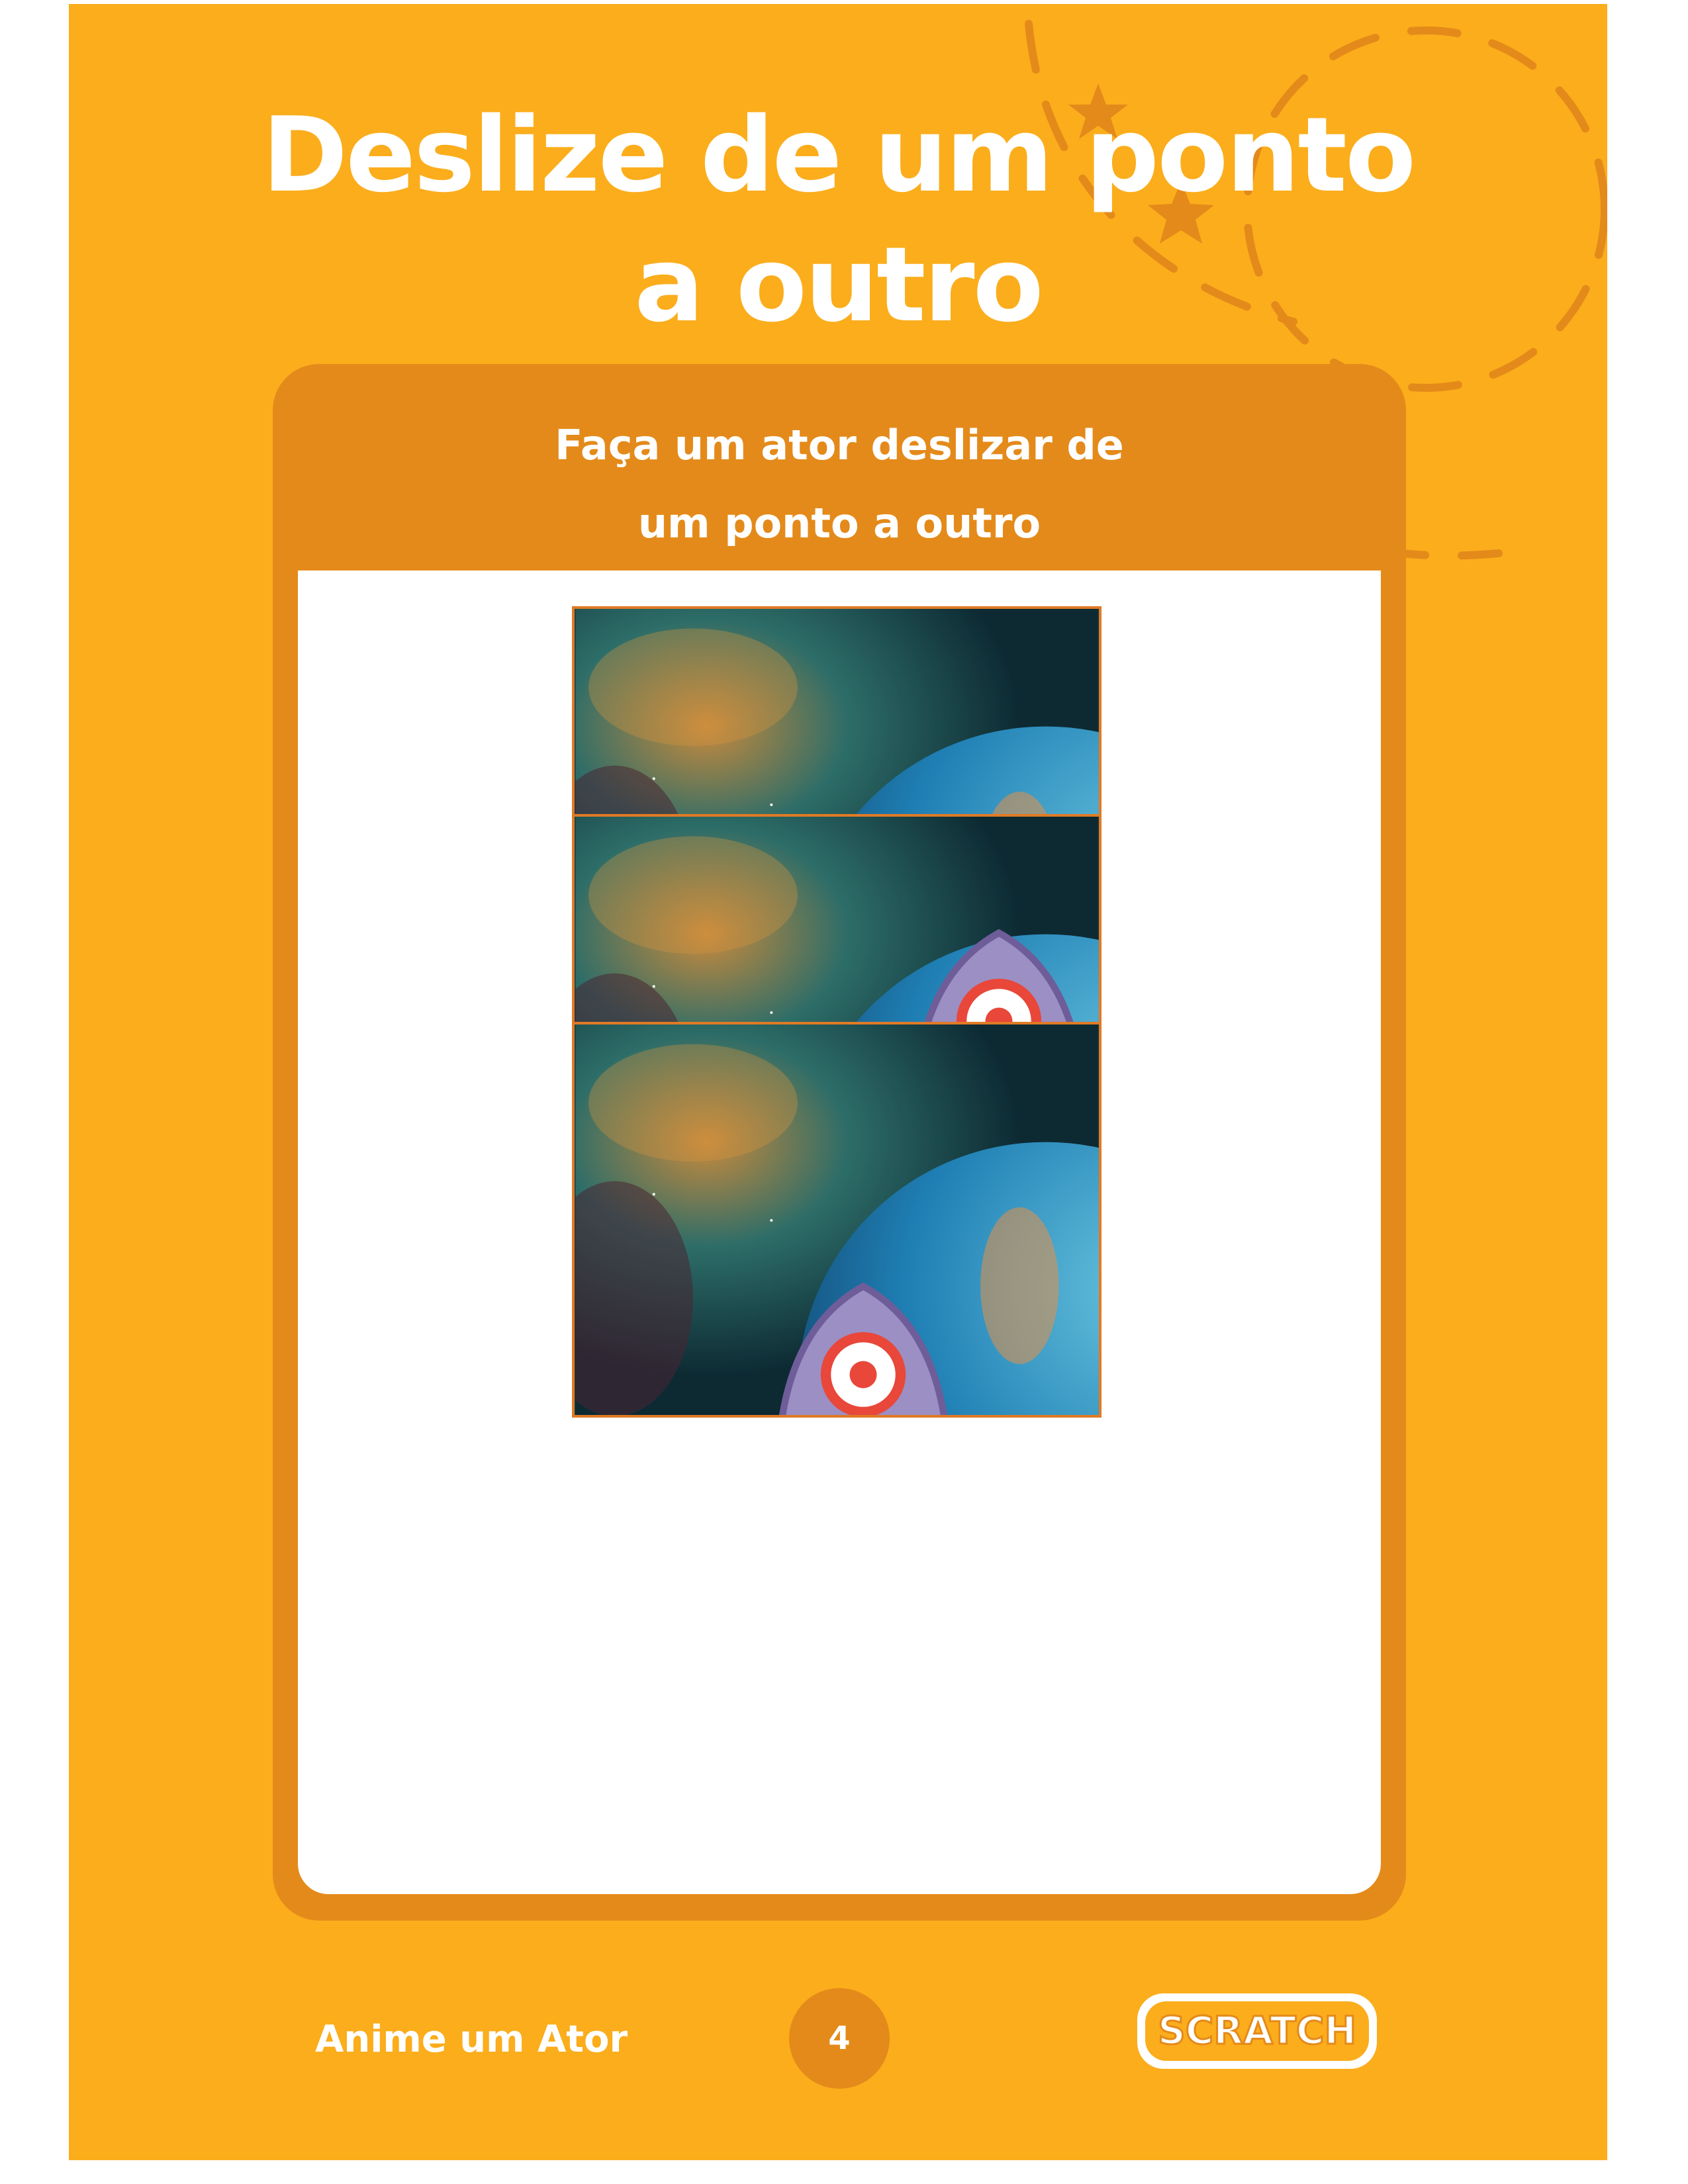  What do you see at coordinates (839, 523) in the screenshot?
I see `card-header-line-2: um ponto a outro` at bounding box center [839, 523].